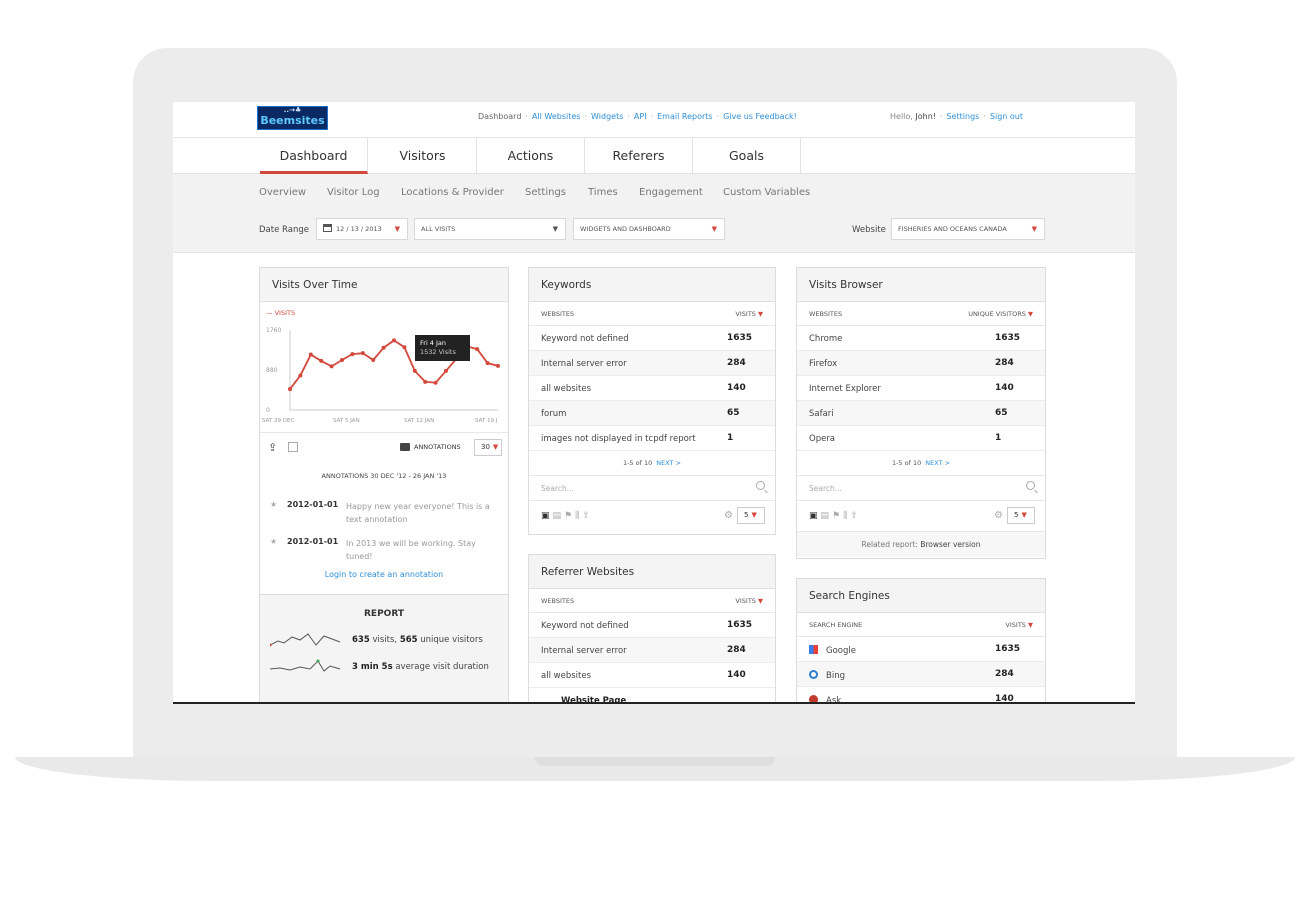  What do you see at coordinates (314, 156) in the screenshot?
I see `tab-dashboard: Dashboard` at bounding box center [314, 156].